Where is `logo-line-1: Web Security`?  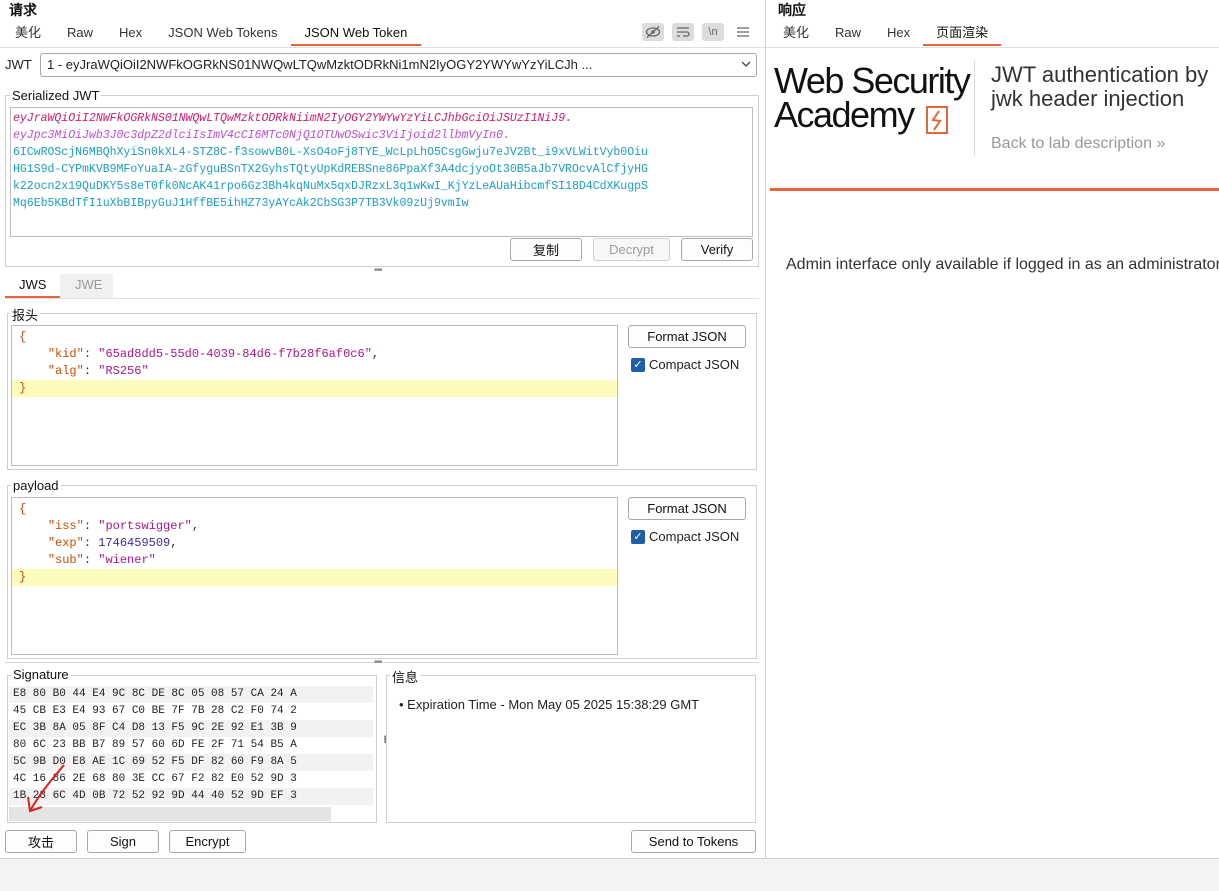
logo-line-1: Web Security is located at coordinates (872, 80).